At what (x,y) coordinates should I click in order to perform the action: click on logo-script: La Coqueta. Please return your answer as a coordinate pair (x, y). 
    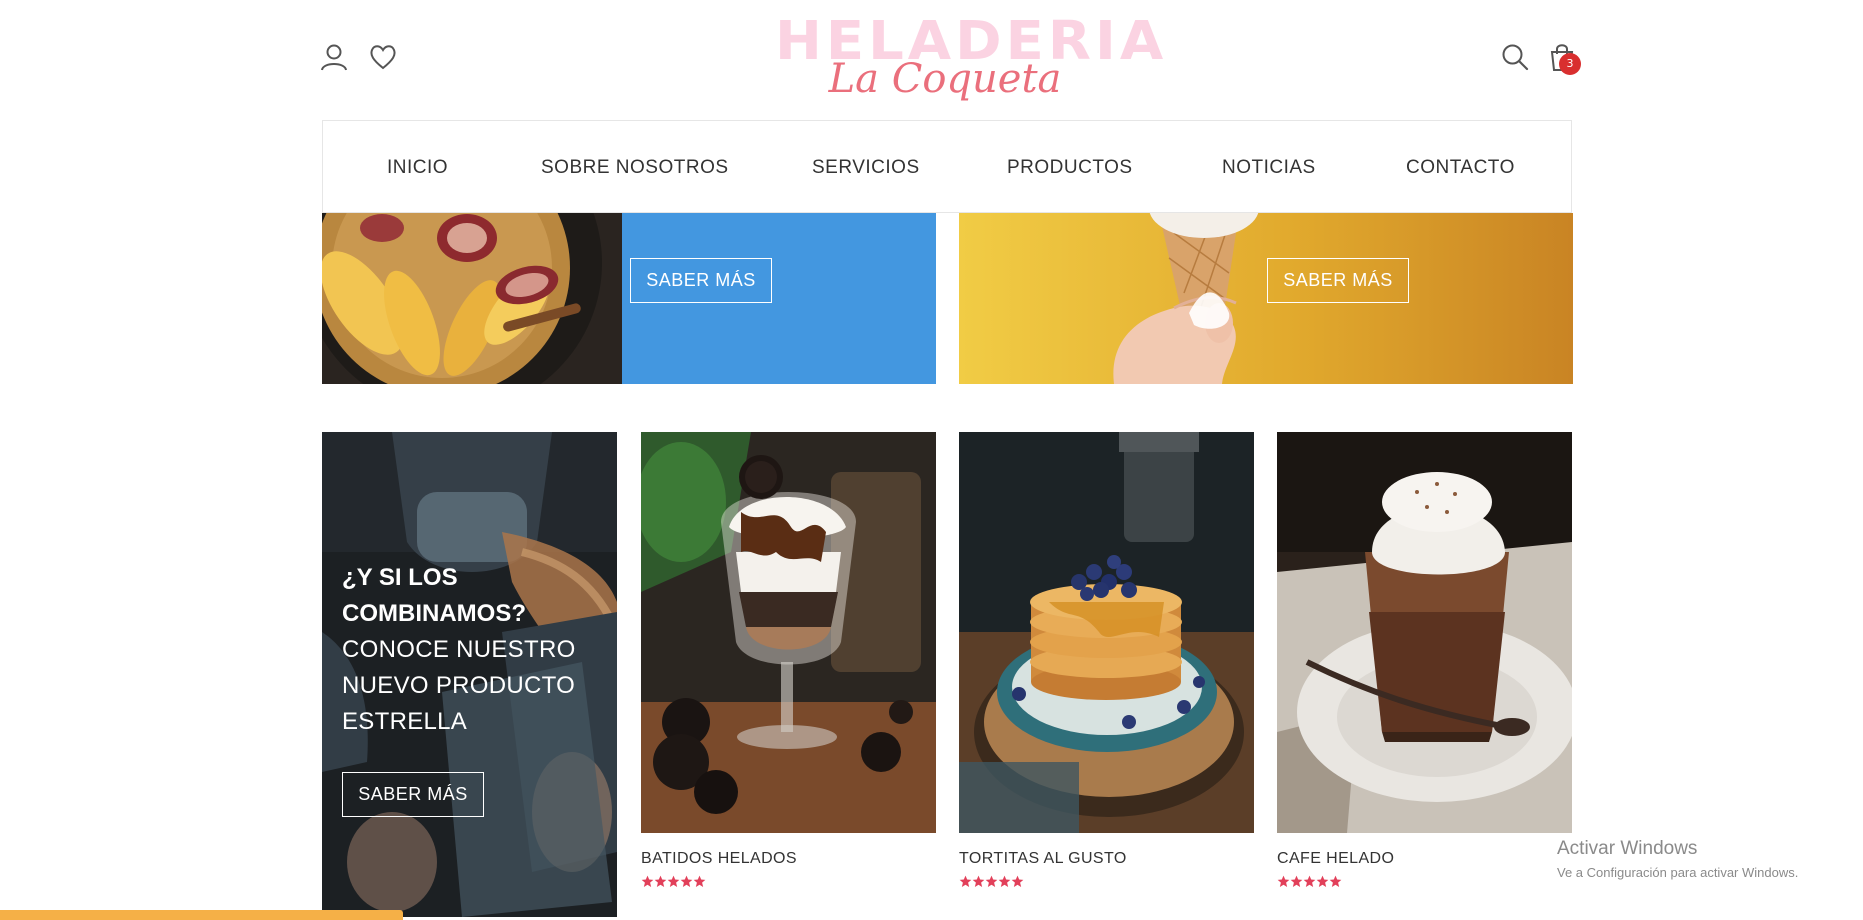
    Looking at the image, I should click on (945, 79).